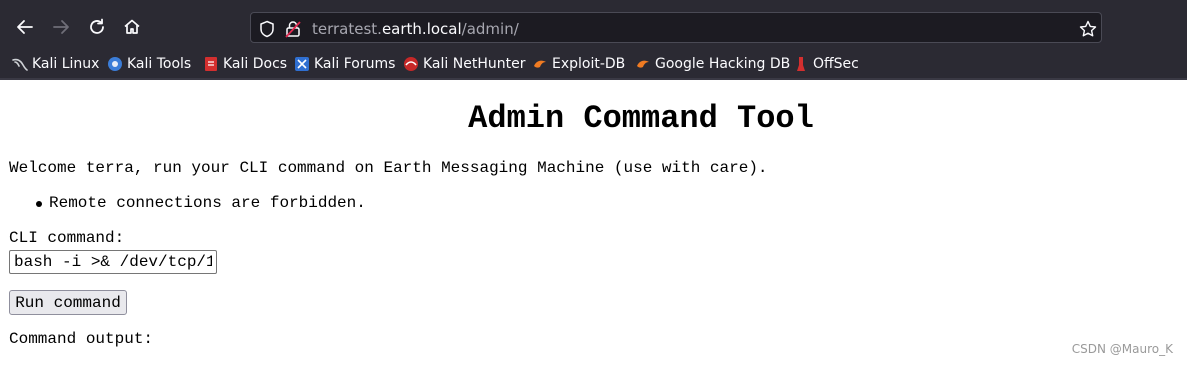 This screenshot has height=365, width=1187. What do you see at coordinates (113, 262) in the screenshot?
I see `cli-command-input` at bounding box center [113, 262].